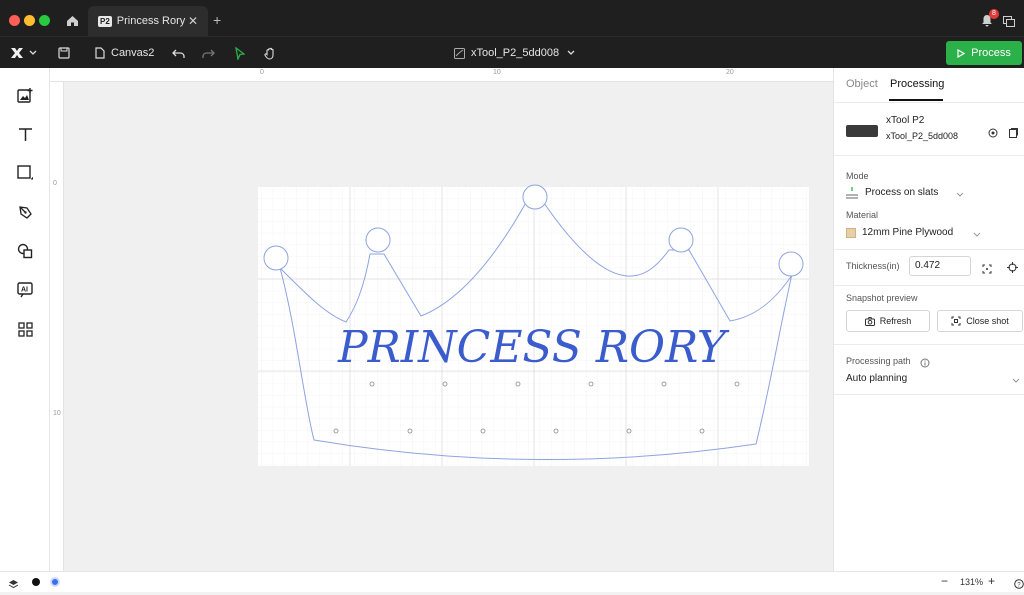 This screenshot has height=595, width=1024. Describe the element at coordinates (987, 270) in the screenshot. I see `measure-icon` at that location.